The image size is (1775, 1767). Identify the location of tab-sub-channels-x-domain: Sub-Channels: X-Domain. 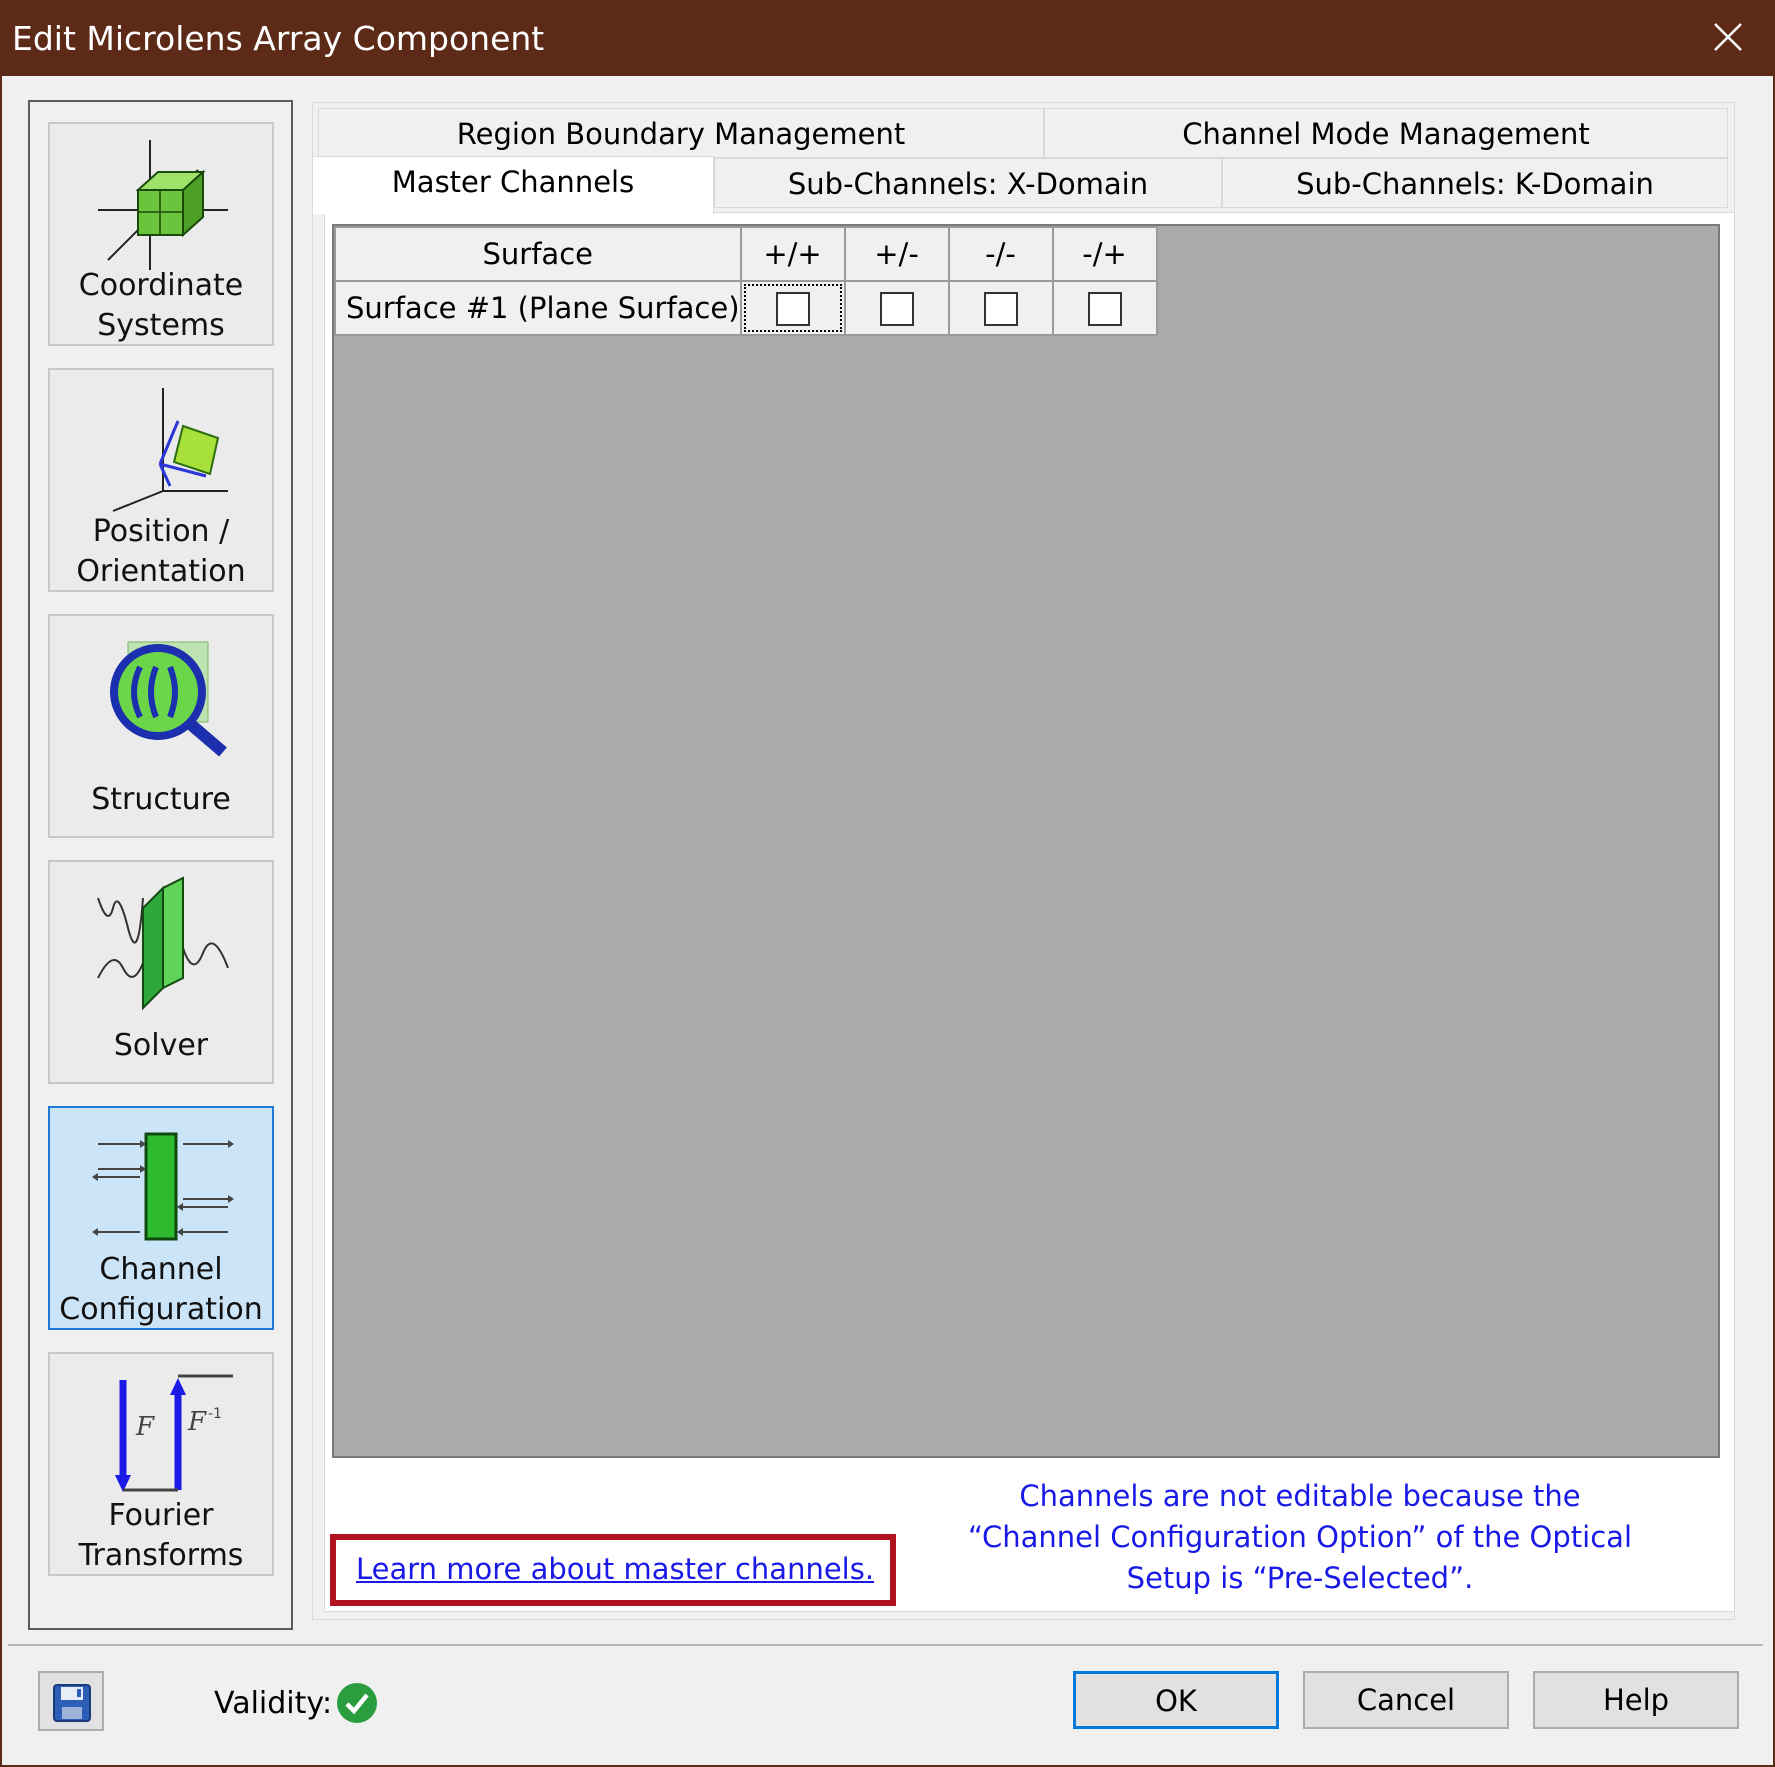
(968, 183).